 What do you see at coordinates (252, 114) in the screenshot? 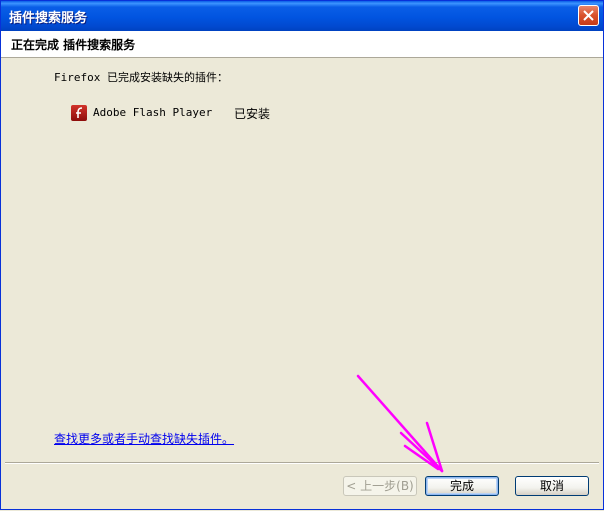
I see `plugin-status: 已安装` at bounding box center [252, 114].